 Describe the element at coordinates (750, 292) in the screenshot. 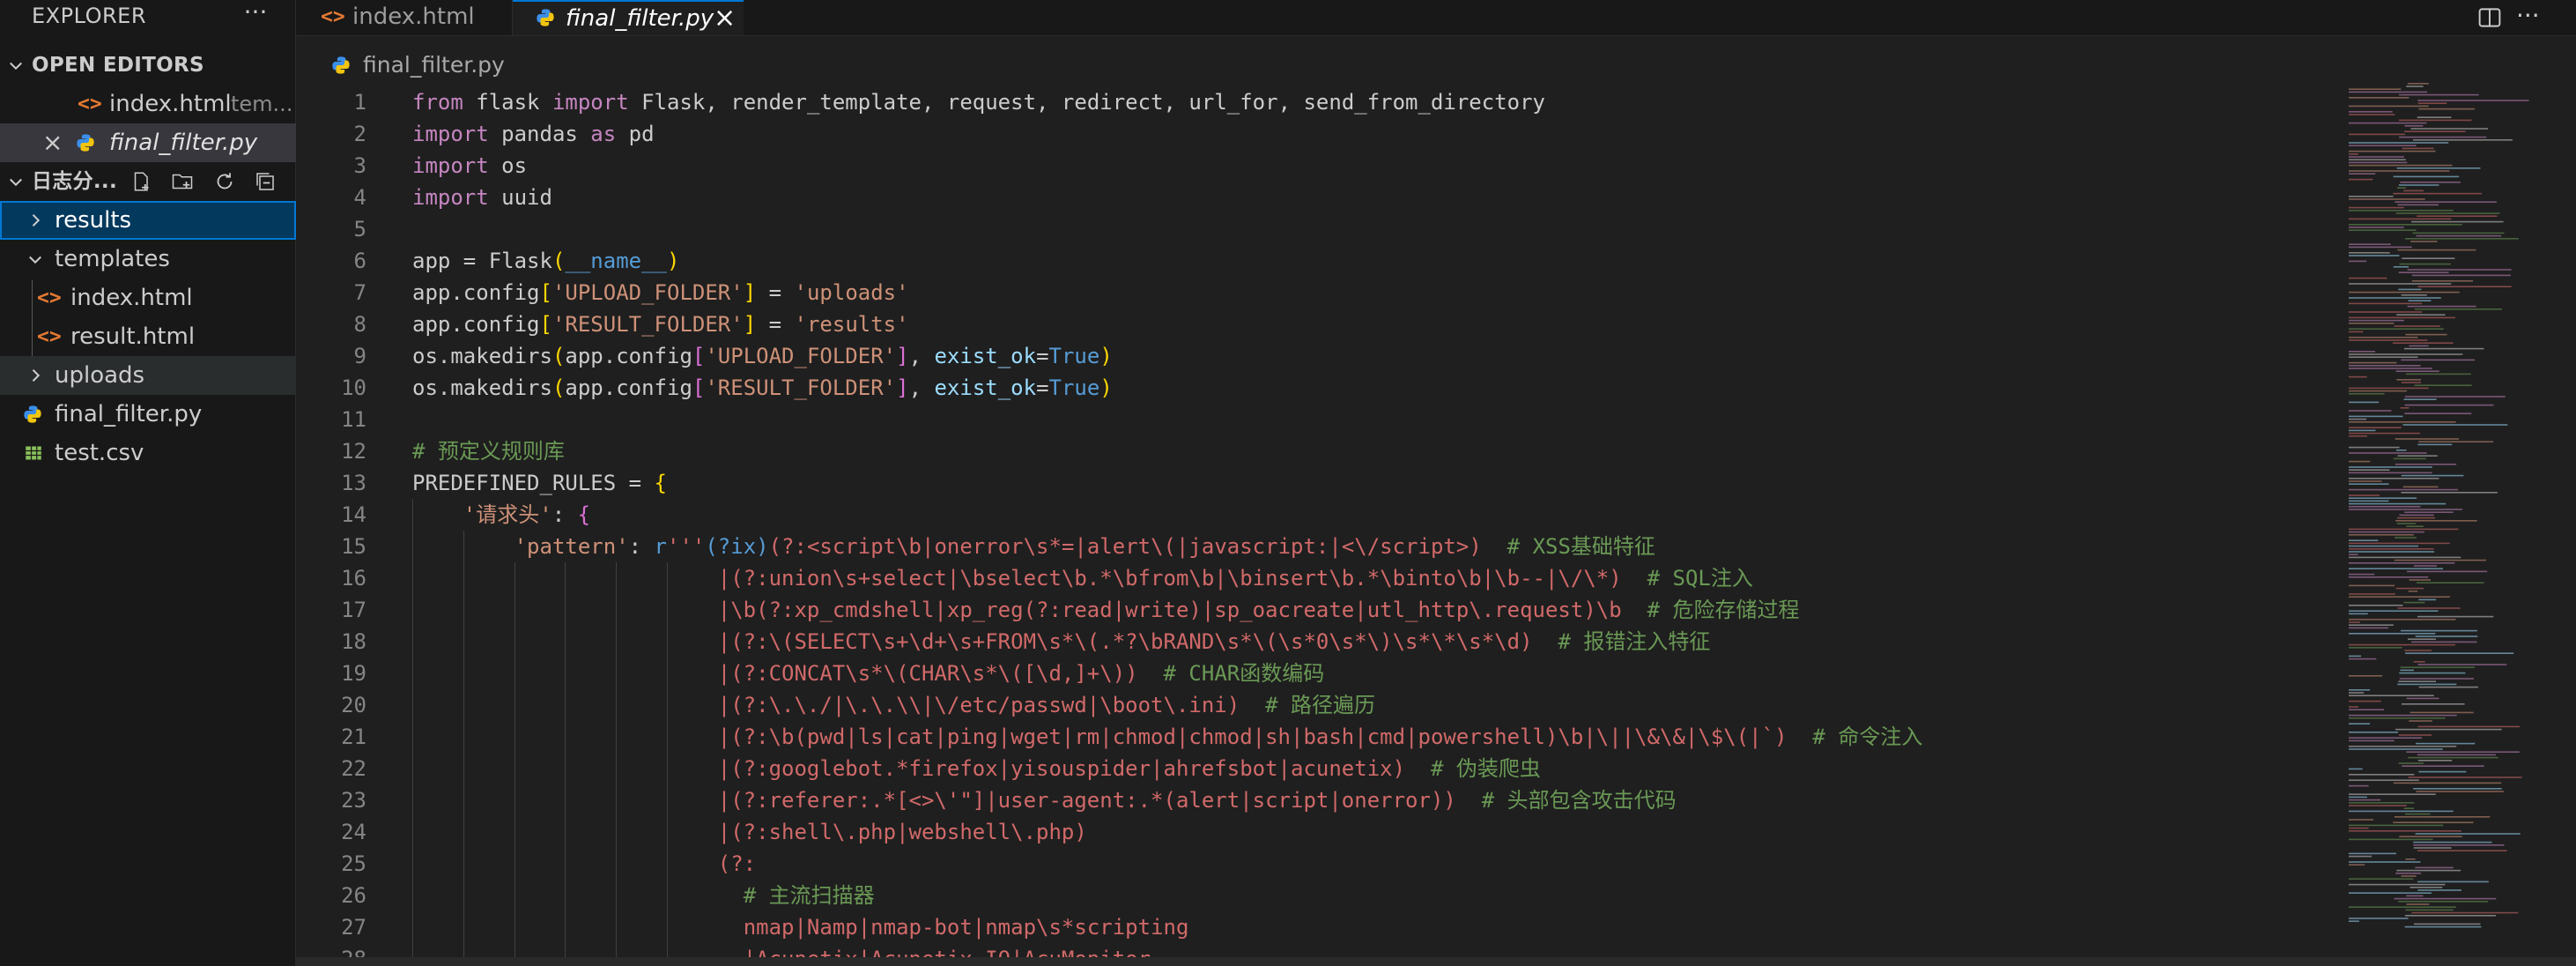

I see `code-token: ]` at that location.